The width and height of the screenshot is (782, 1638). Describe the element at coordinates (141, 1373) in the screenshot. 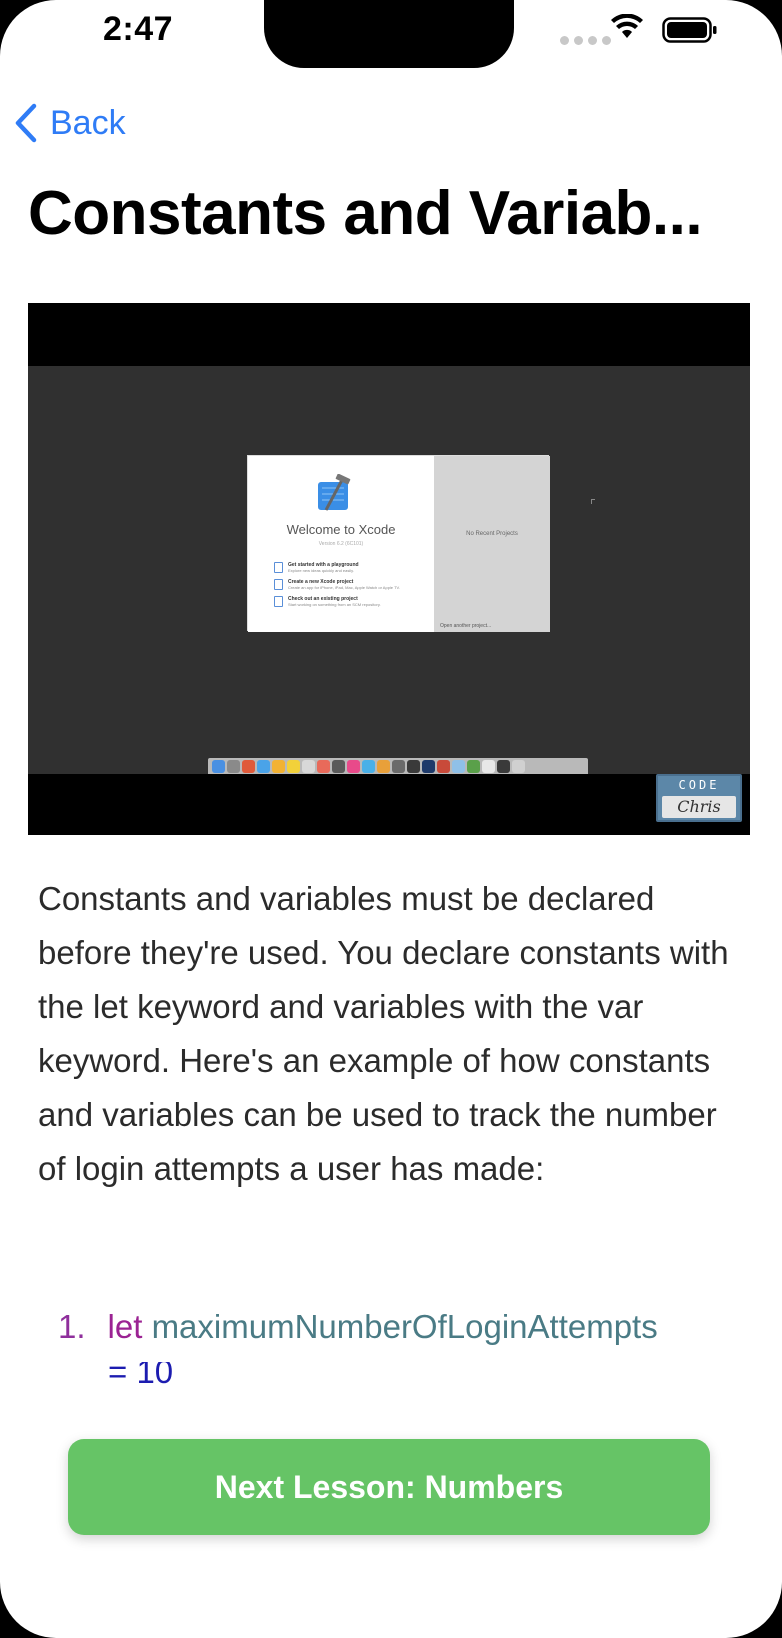

I see `code-continuation: = 10` at that location.